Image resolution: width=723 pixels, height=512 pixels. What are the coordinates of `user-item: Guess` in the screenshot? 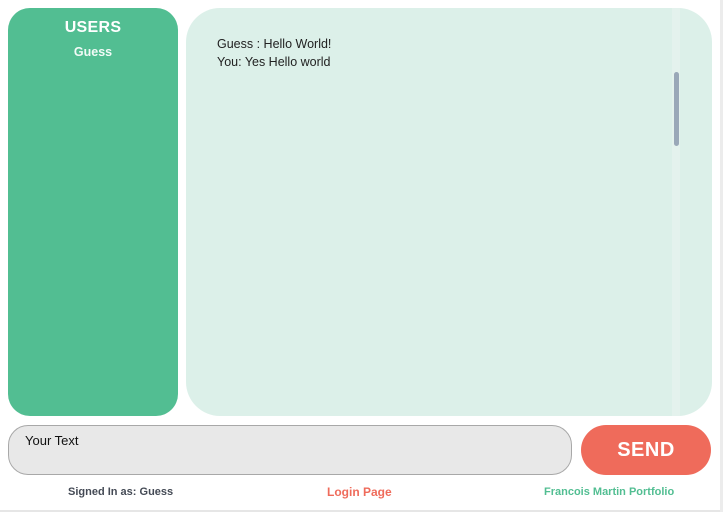 It's located at (93, 52).